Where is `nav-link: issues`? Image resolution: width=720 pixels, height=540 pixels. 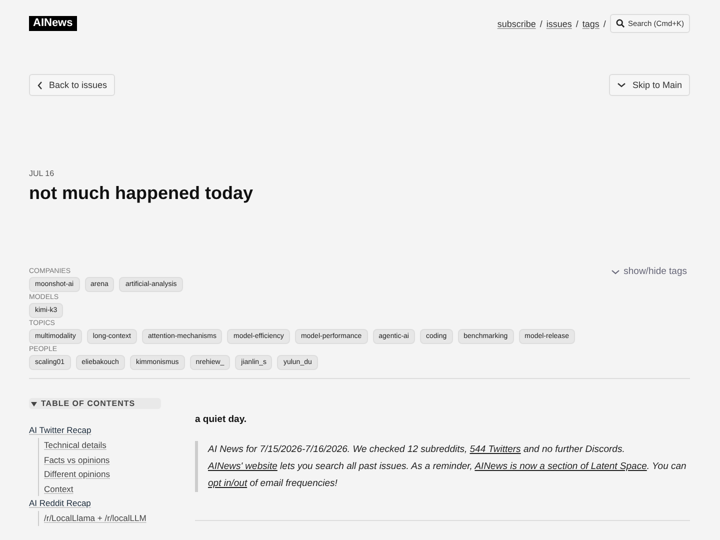
nav-link: issues is located at coordinates (559, 23).